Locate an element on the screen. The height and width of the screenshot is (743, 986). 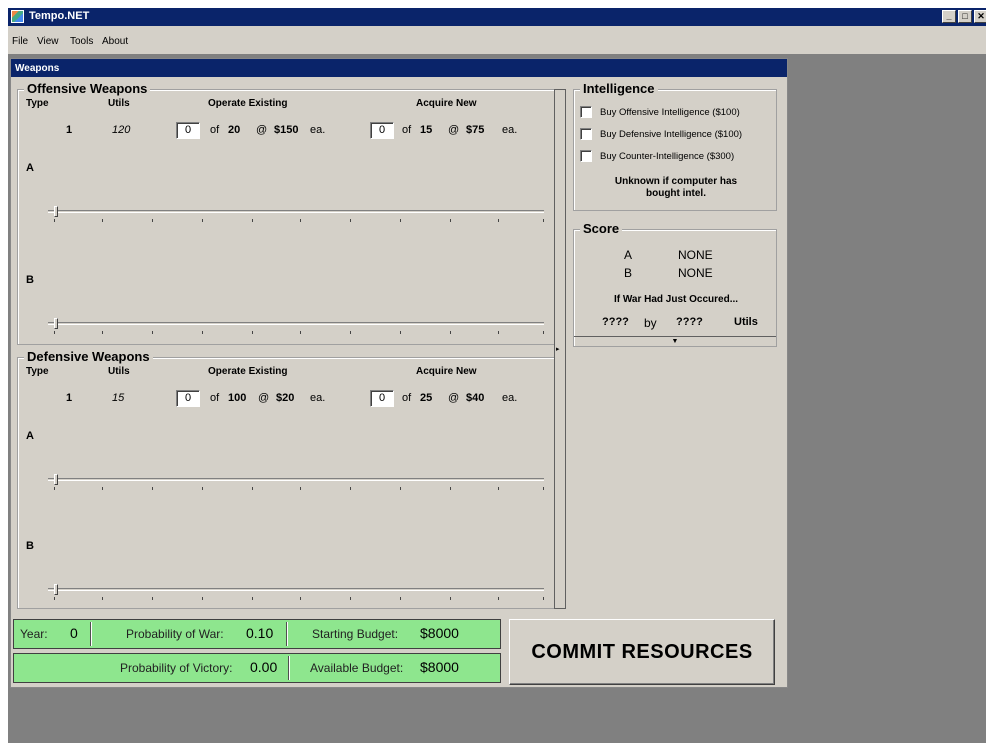
intelligence-title: Intelligence is located at coordinates (619, 88).